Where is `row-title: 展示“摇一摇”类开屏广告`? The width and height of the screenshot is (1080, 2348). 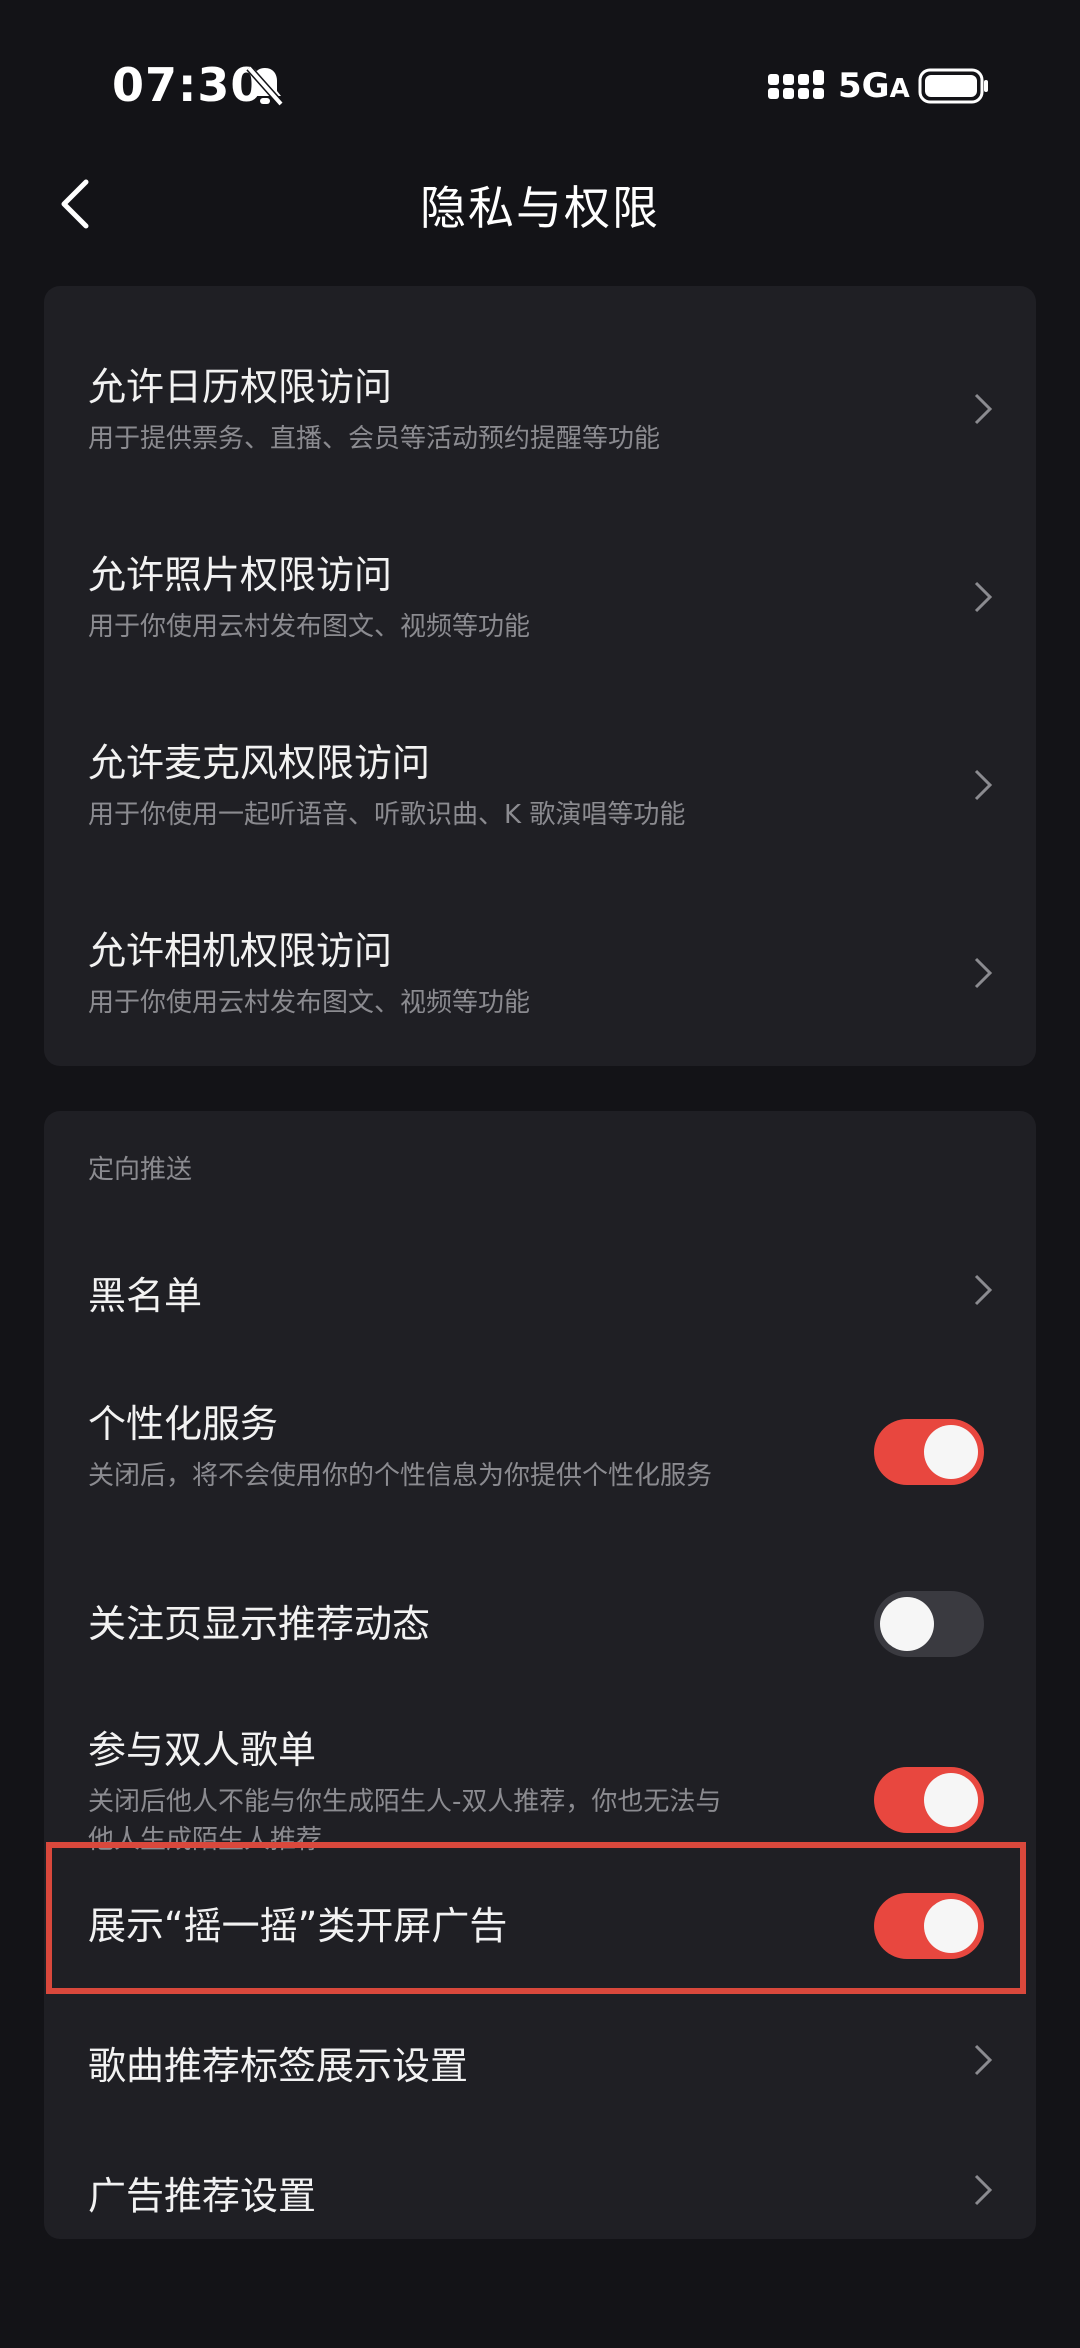
row-title: 展示“摇一摇”类开屏广告 is located at coordinates (298, 1926).